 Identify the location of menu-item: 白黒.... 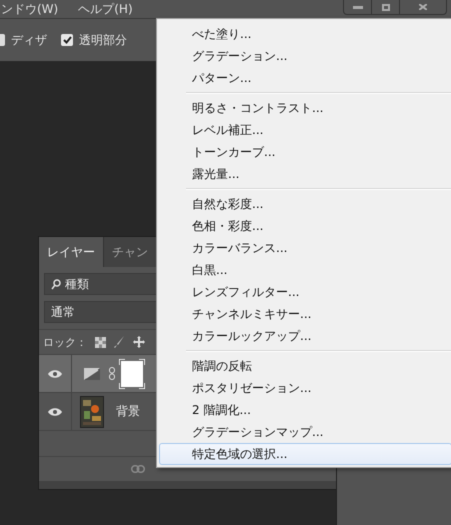
(305, 270).